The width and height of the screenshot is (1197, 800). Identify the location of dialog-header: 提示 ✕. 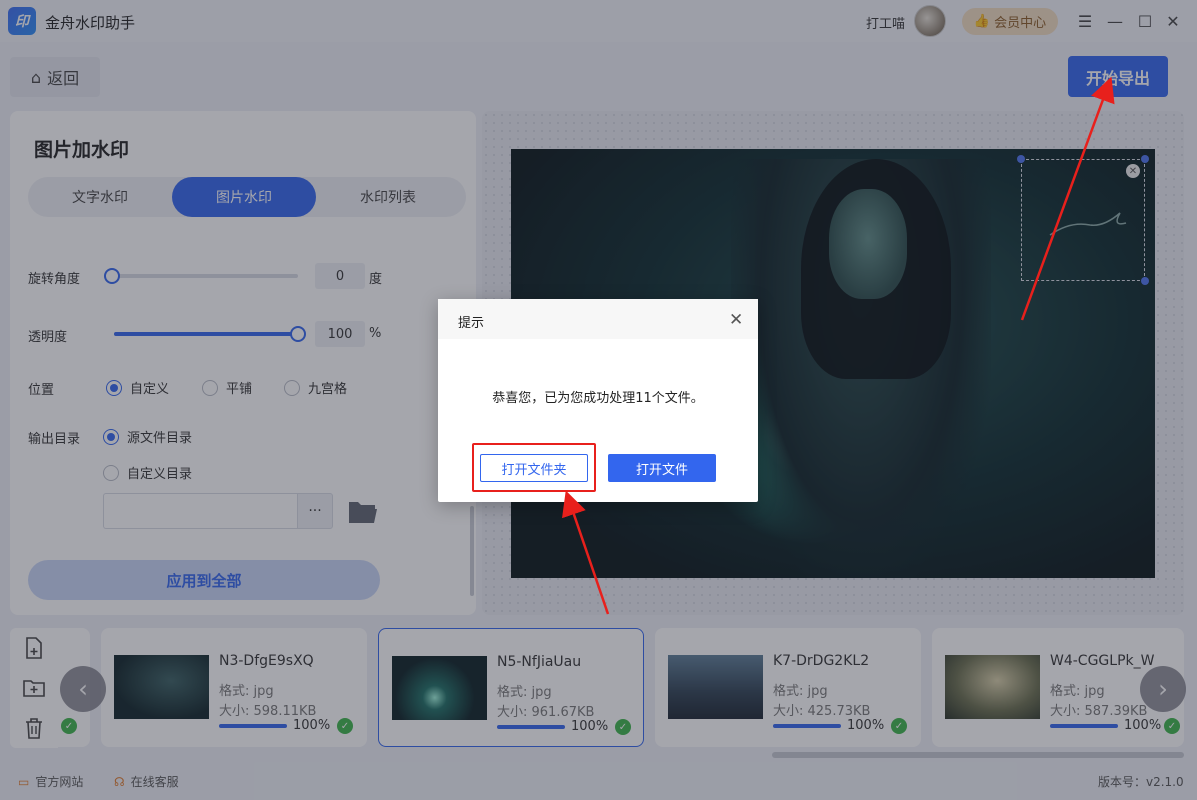
(598, 319).